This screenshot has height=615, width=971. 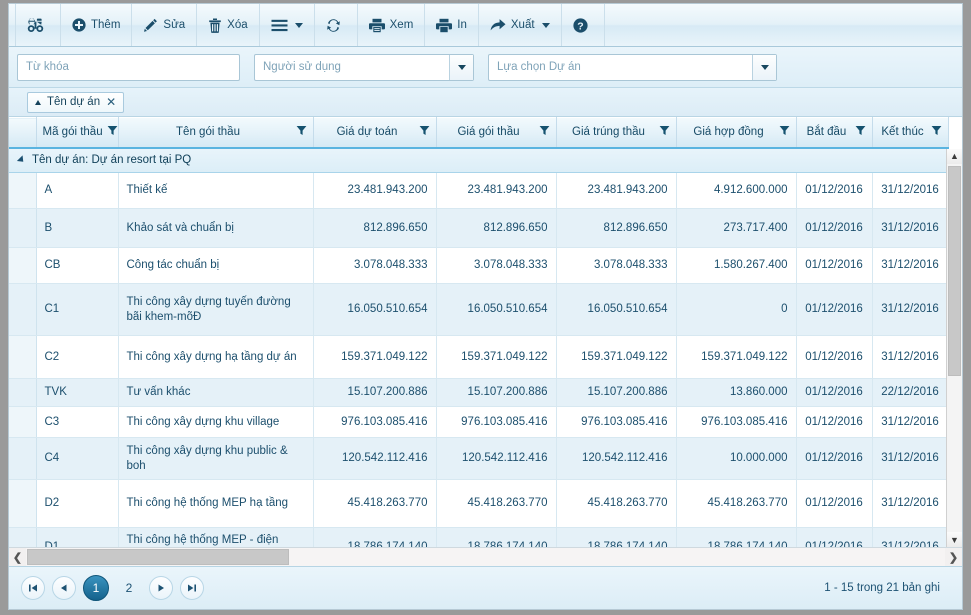 I want to click on cell-ten-goi-thau: Tư vấn khác, so click(x=216, y=392).